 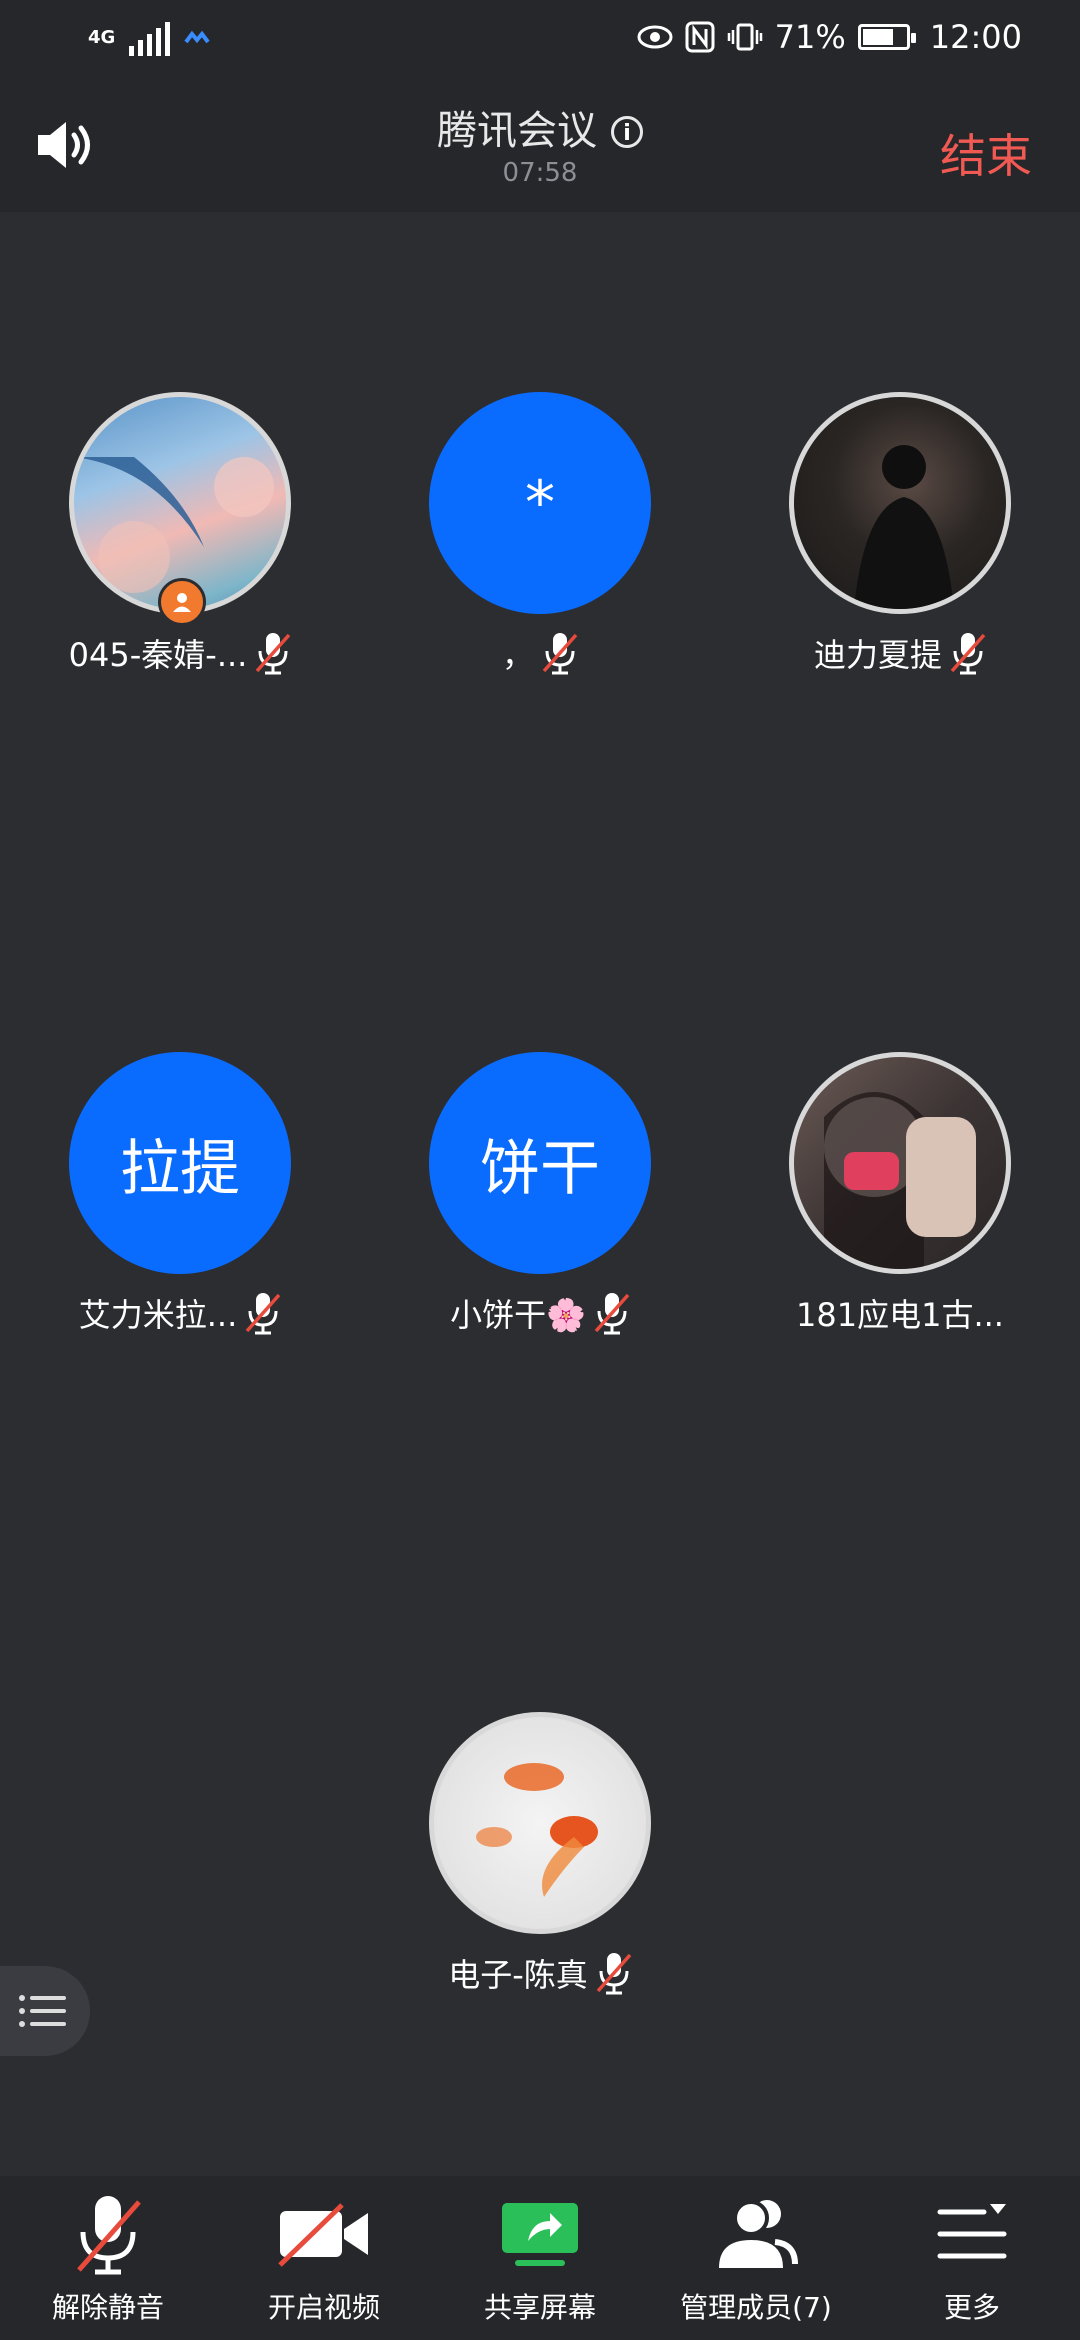 I want to click on manage-members-button: 管理成员(7), so click(x=756, y=2257).